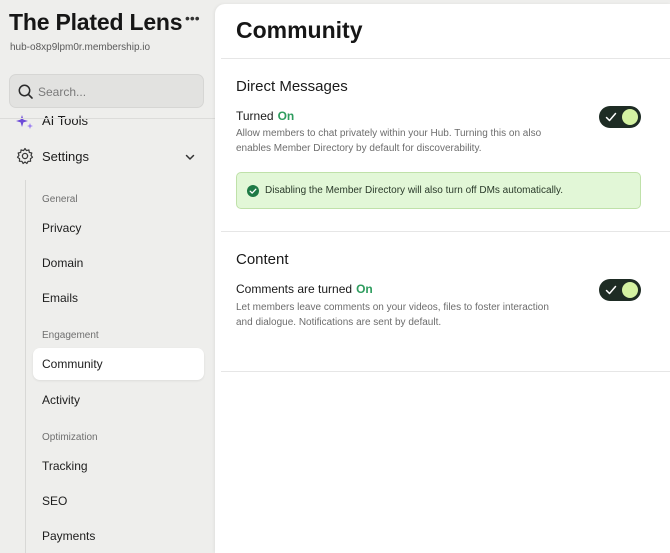 The height and width of the screenshot is (553, 670). I want to click on comments-toggle, so click(620, 290).